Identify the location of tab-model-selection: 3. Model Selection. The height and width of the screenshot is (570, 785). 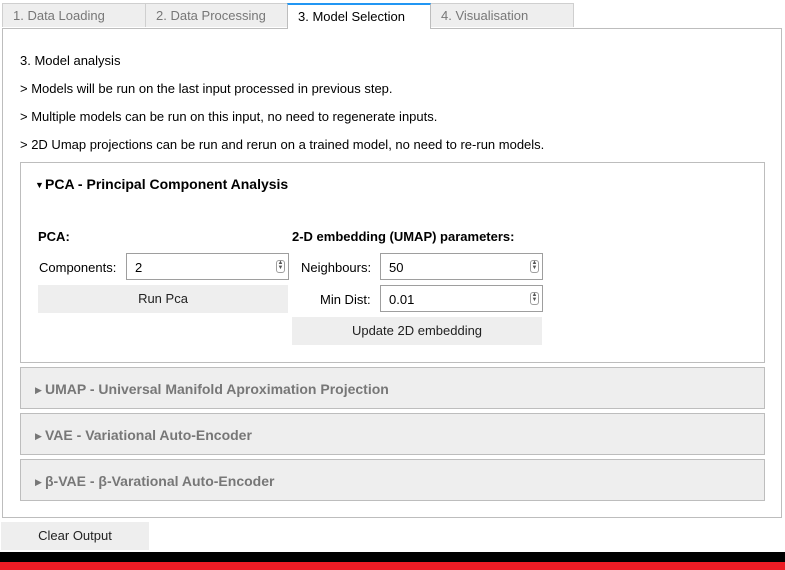
(359, 16).